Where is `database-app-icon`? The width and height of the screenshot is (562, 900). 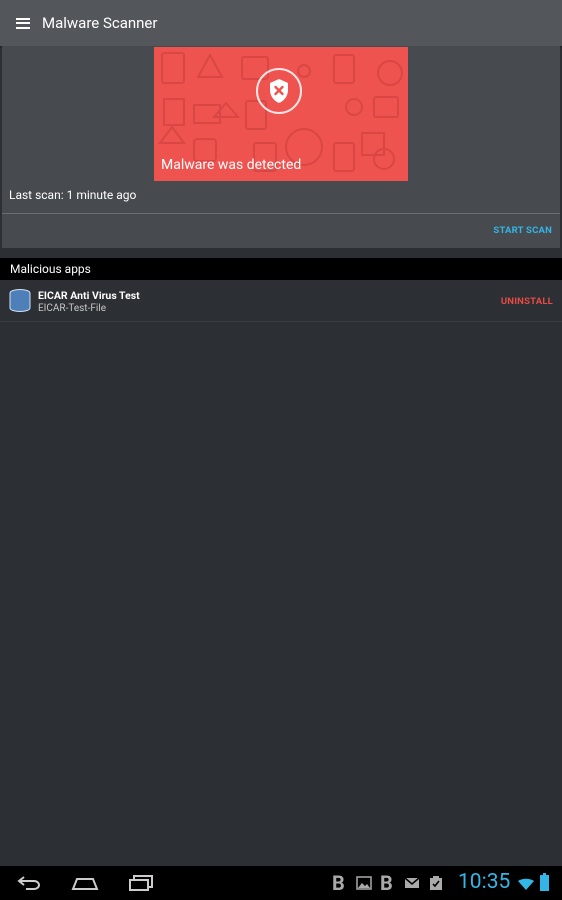 database-app-icon is located at coordinates (20, 303).